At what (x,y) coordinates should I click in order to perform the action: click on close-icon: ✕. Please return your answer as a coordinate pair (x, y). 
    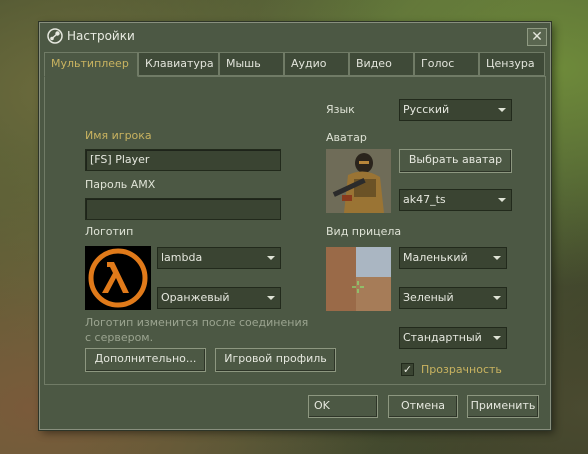
    Looking at the image, I should click on (537, 37).